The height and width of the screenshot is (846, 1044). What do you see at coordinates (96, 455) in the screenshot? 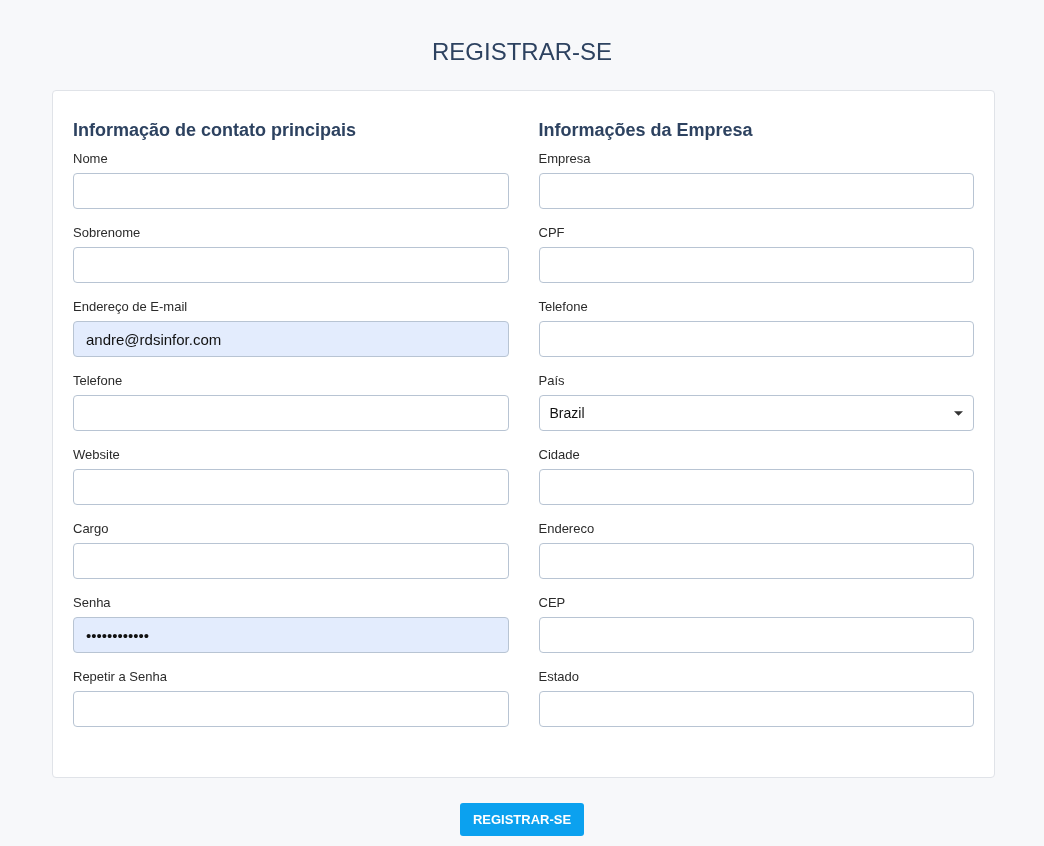
I see `field-label: Website` at bounding box center [96, 455].